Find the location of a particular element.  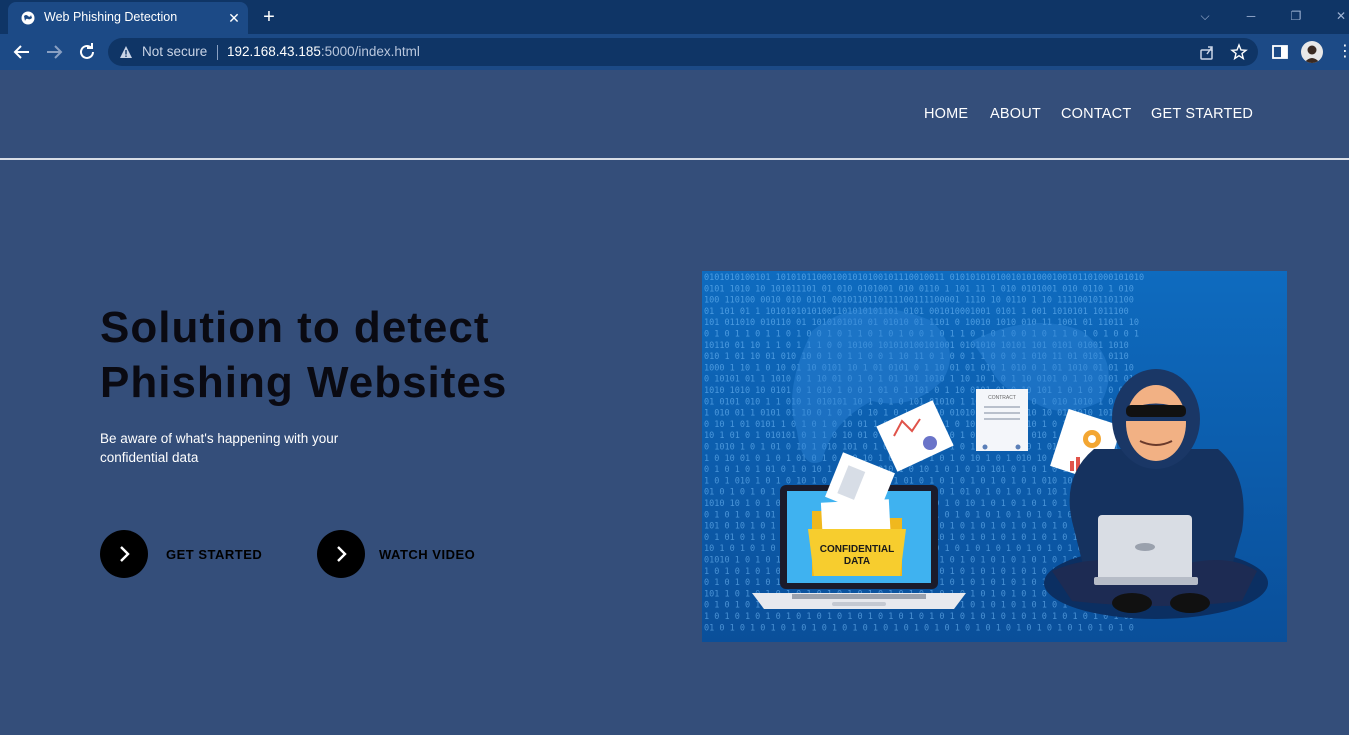

url-text: 192.168.43.185:5000/index.html is located at coordinates (323, 51).